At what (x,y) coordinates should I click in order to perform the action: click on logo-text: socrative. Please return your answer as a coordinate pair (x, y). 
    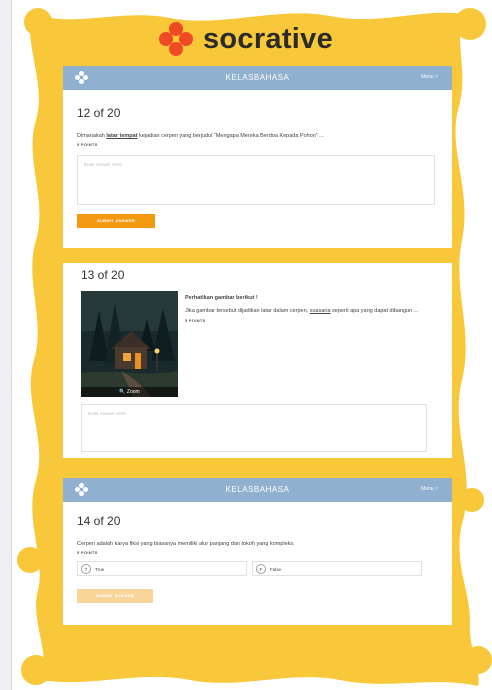
    Looking at the image, I should click on (268, 38).